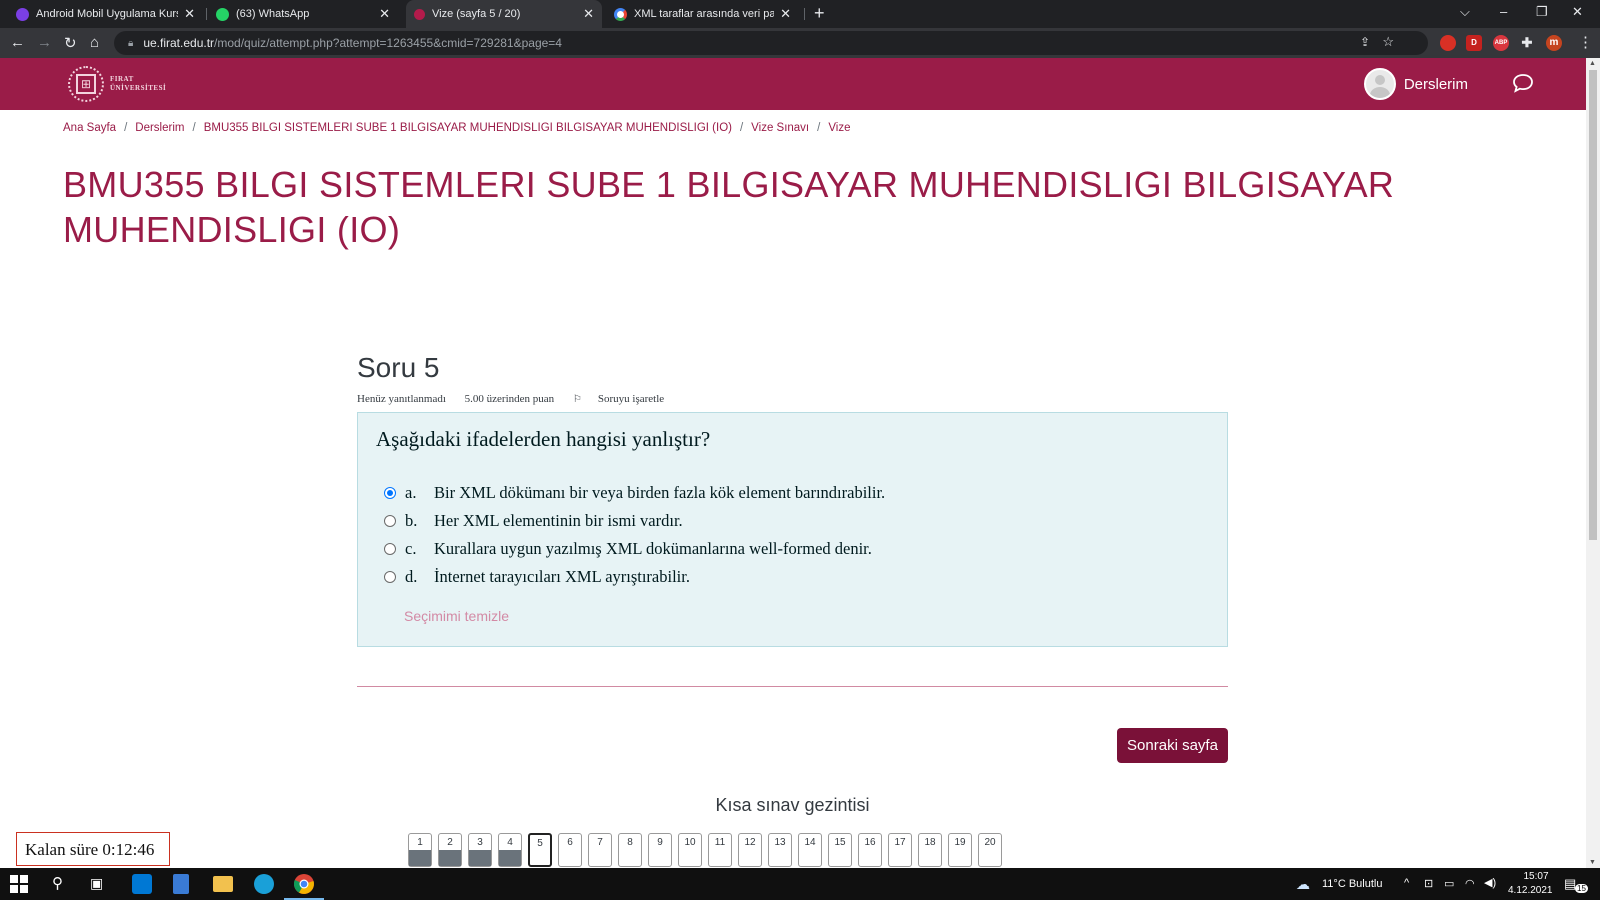 The width and height of the screenshot is (1600, 900). What do you see at coordinates (1530, 890) in the screenshot?
I see `clock-date: 4.12.2021` at bounding box center [1530, 890].